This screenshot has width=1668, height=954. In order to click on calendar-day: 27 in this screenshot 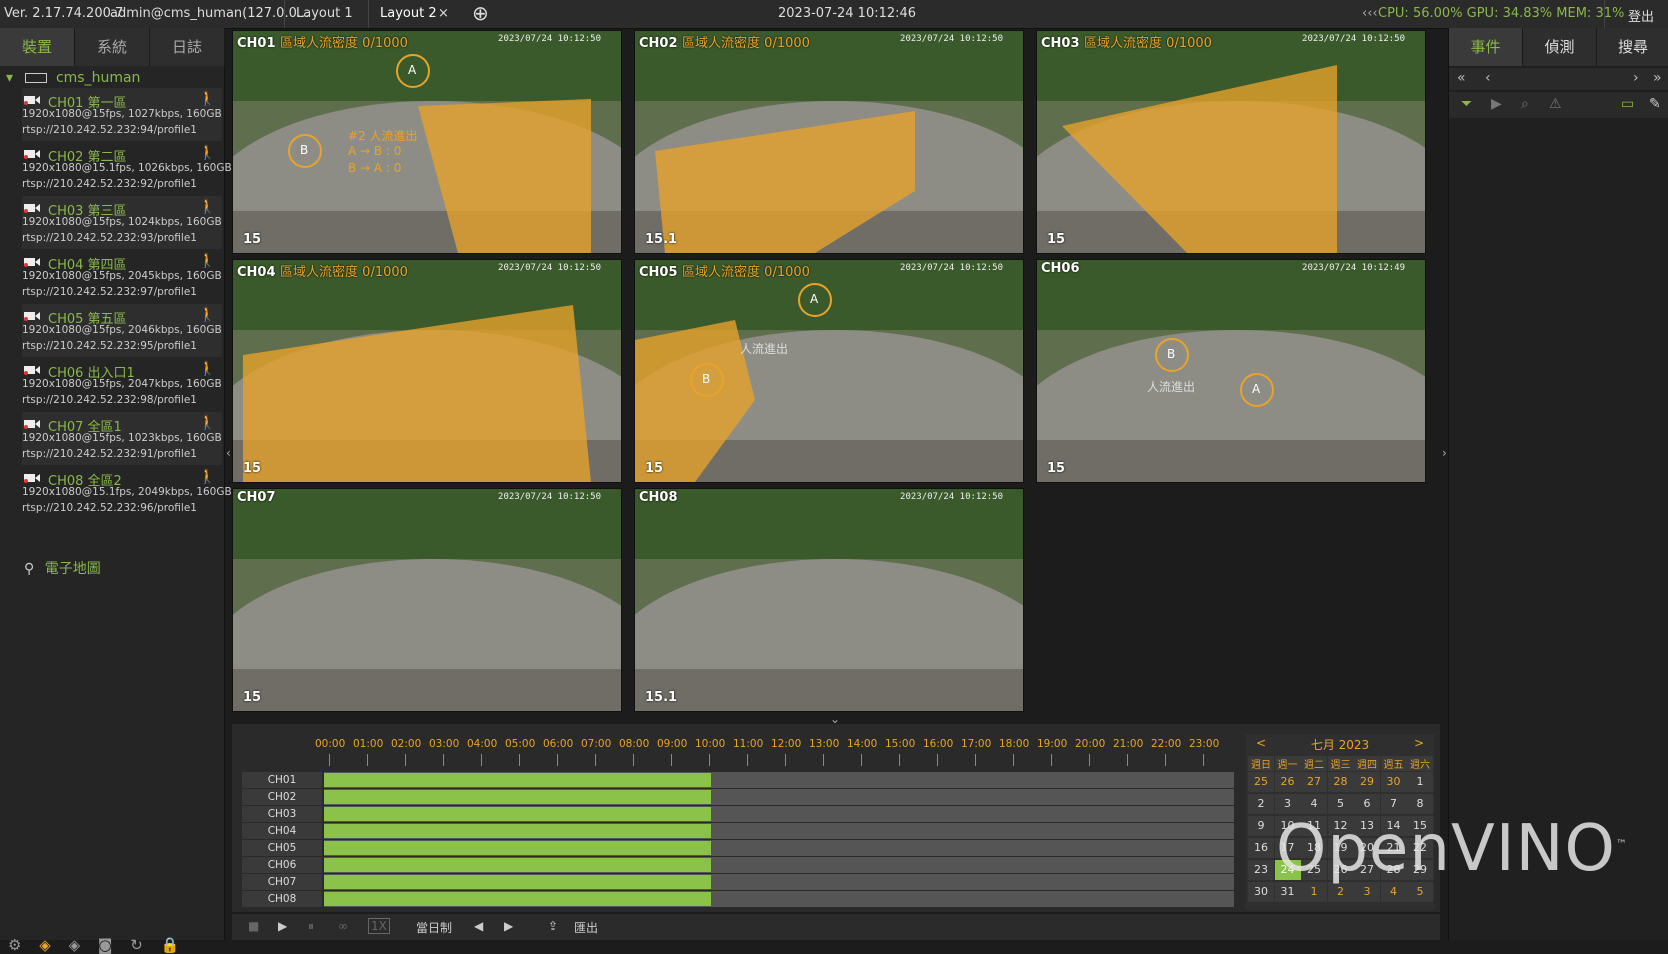, I will do `click(1314, 782)`.